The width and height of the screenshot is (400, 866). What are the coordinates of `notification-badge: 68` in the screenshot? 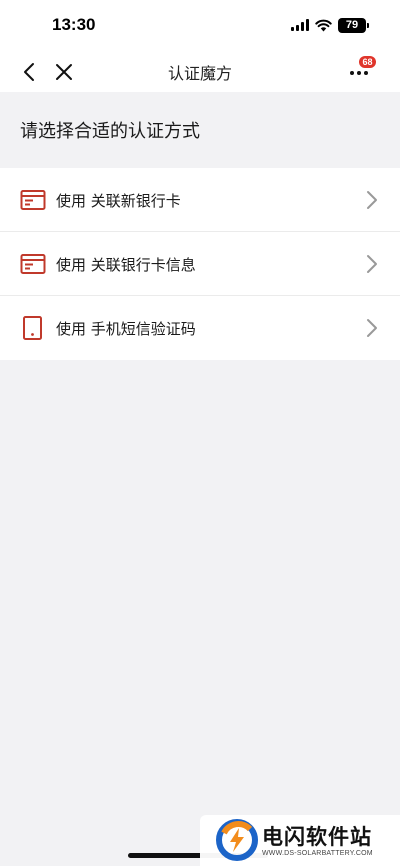 It's located at (367, 62).